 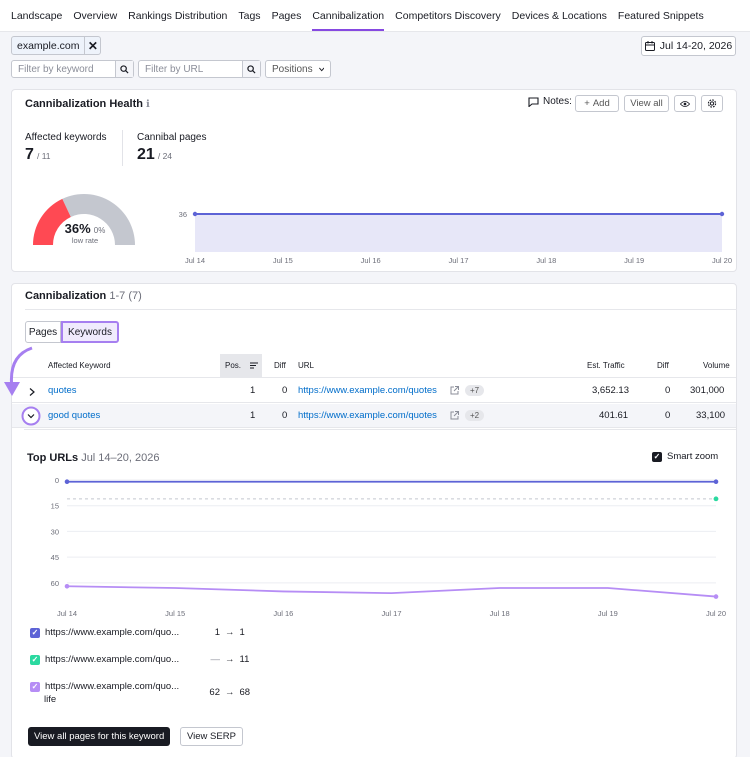 What do you see at coordinates (254, 365) in the screenshot?
I see `sort-icon` at bounding box center [254, 365].